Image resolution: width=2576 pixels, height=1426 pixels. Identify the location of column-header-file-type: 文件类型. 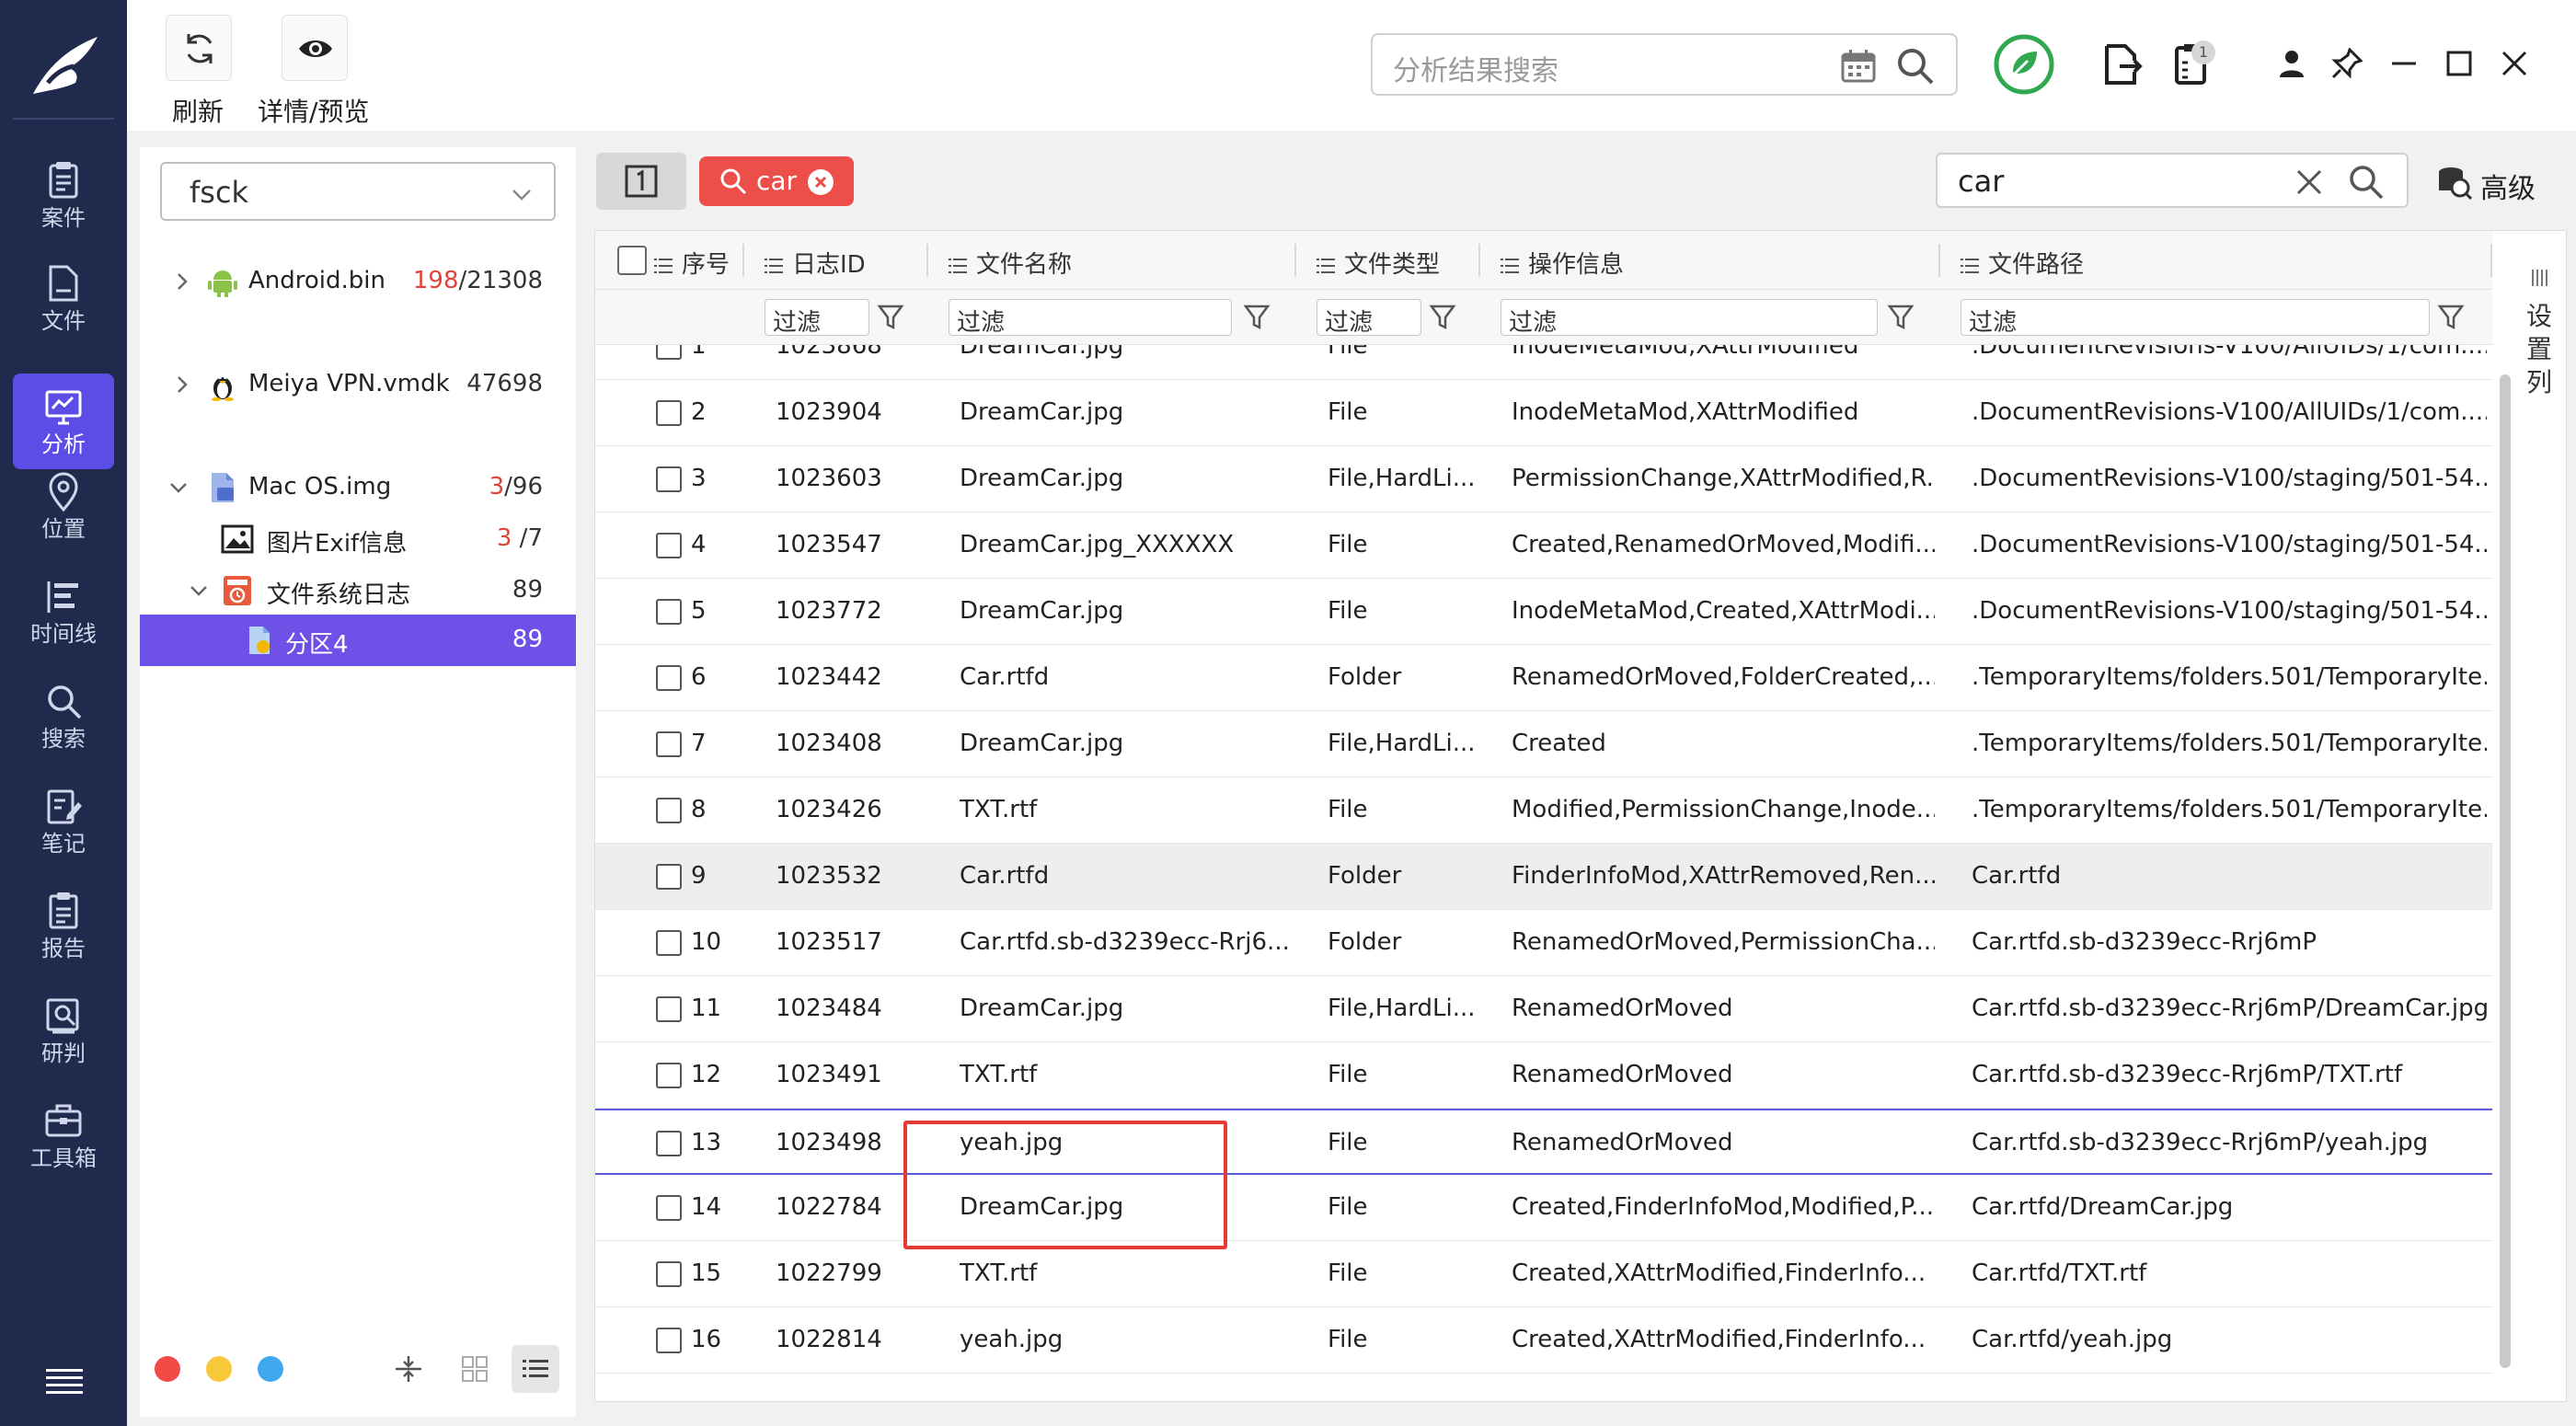
(1378, 263).